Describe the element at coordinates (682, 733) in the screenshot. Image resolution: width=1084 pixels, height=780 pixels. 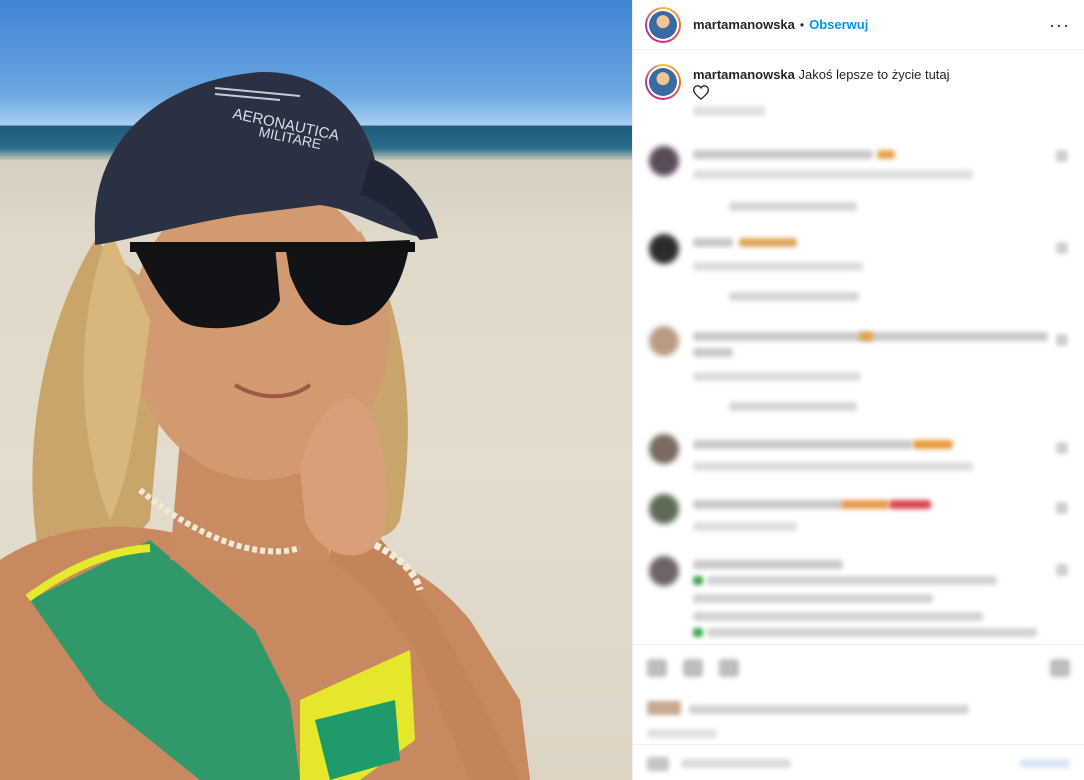
I see `post-date-blurred` at that location.